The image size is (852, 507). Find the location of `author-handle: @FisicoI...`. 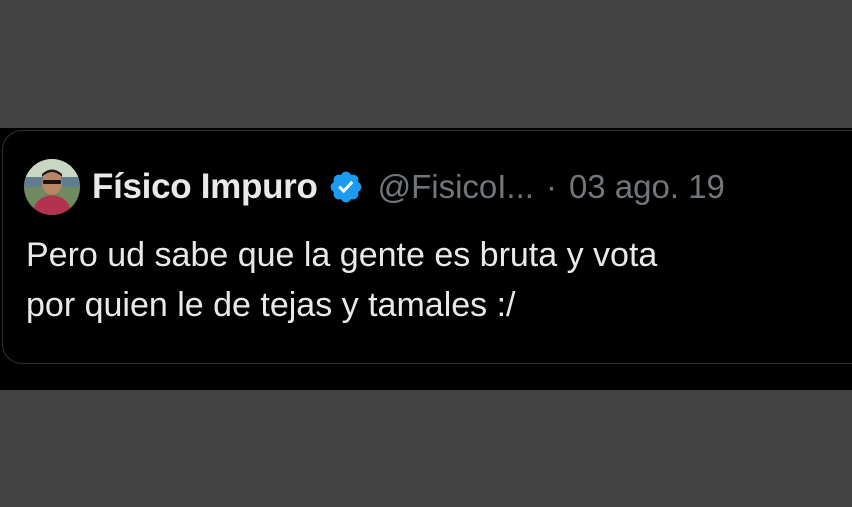

author-handle: @FisicoI... is located at coordinates (456, 187).